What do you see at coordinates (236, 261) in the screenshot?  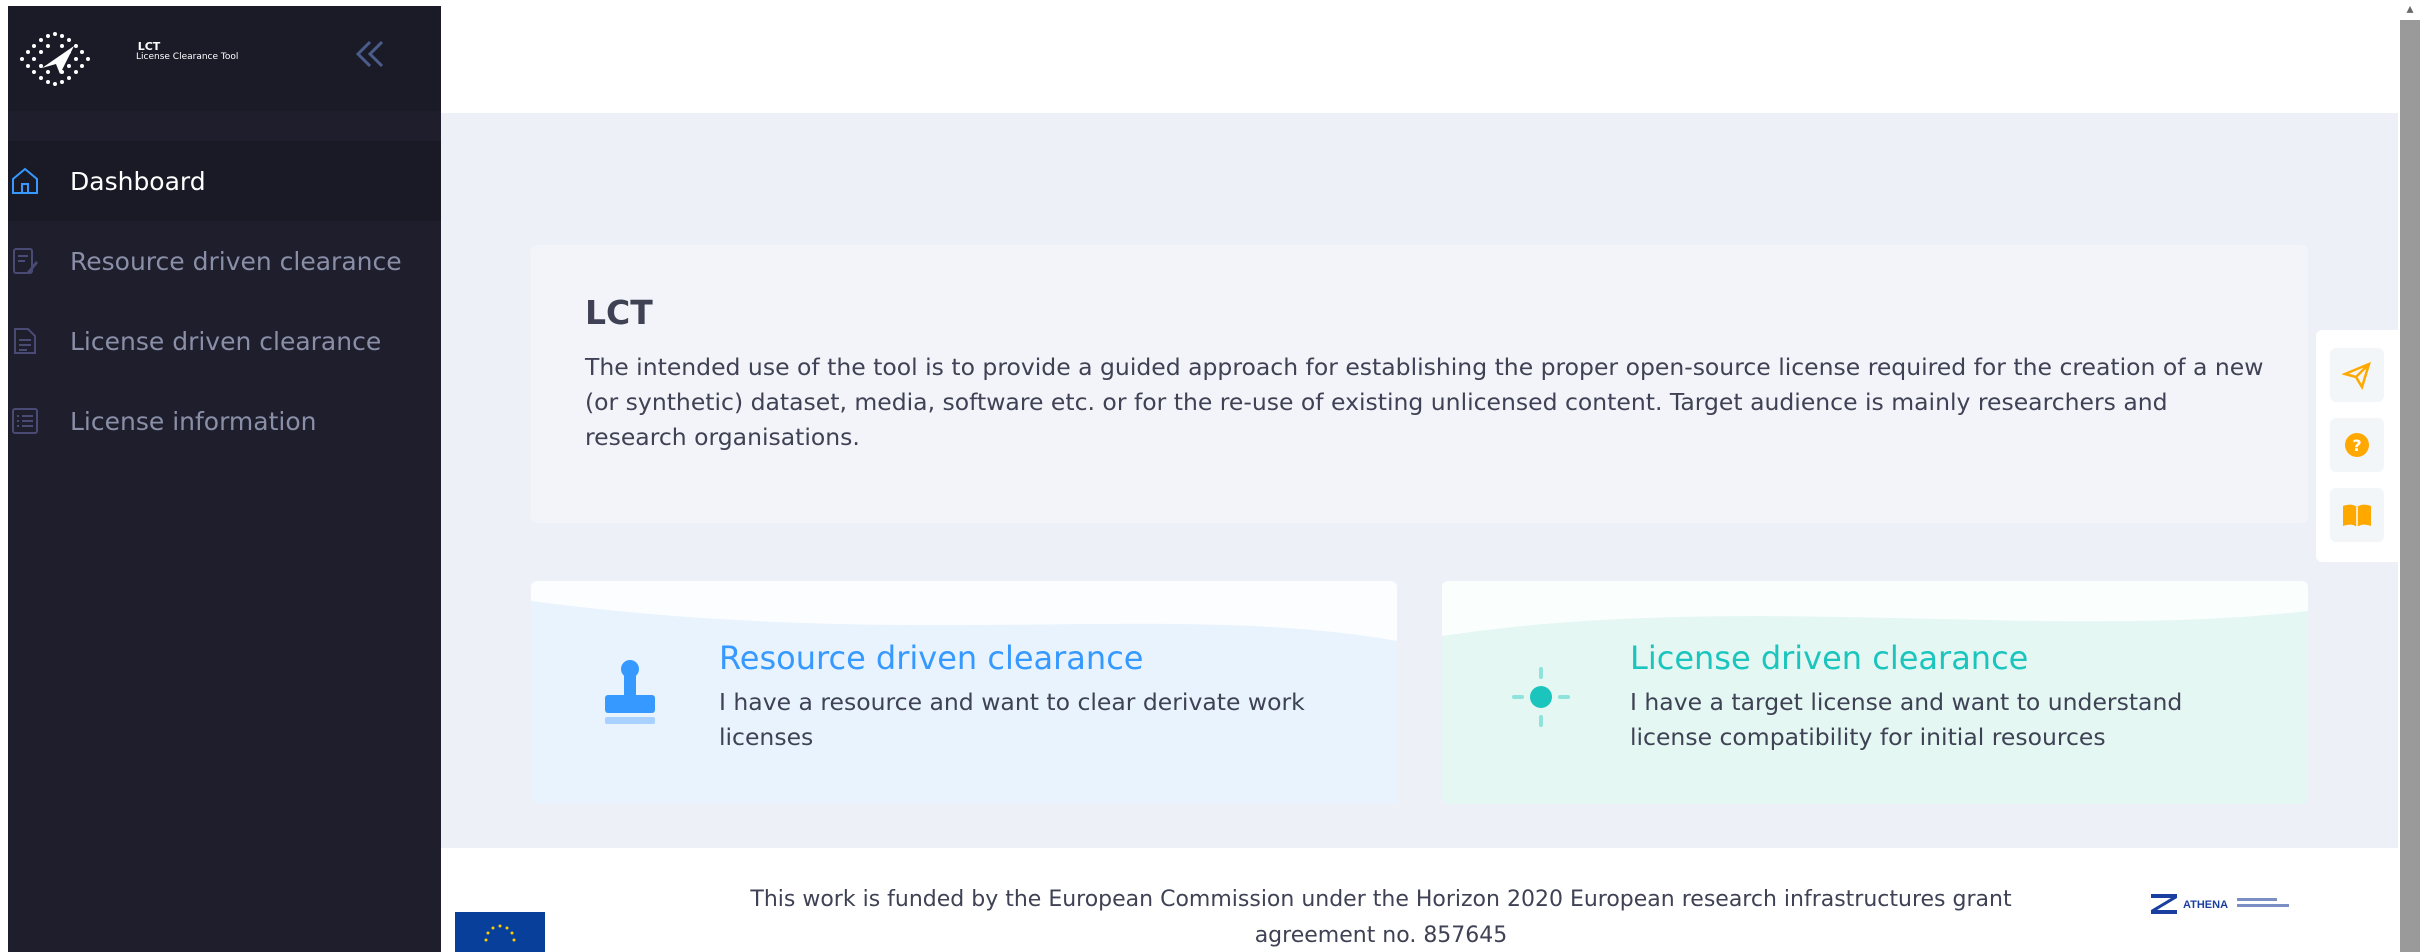 I see `sidebar-item-label: Resource driven clearance` at bounding box center [236, 261].